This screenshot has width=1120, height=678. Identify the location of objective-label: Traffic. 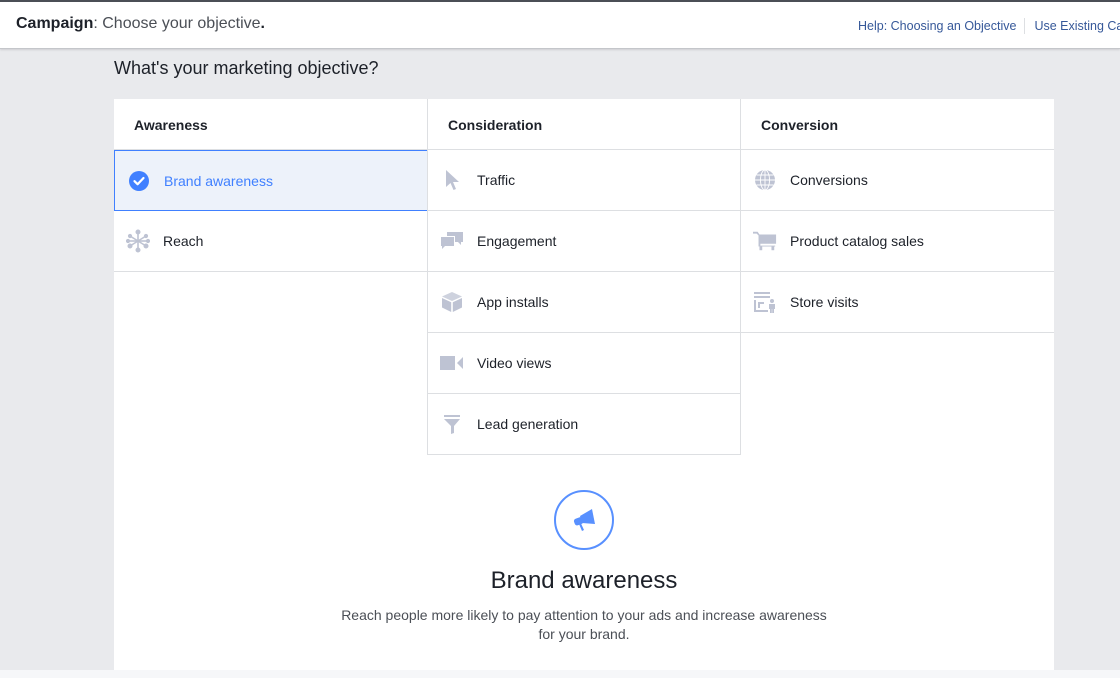
(496, 180).